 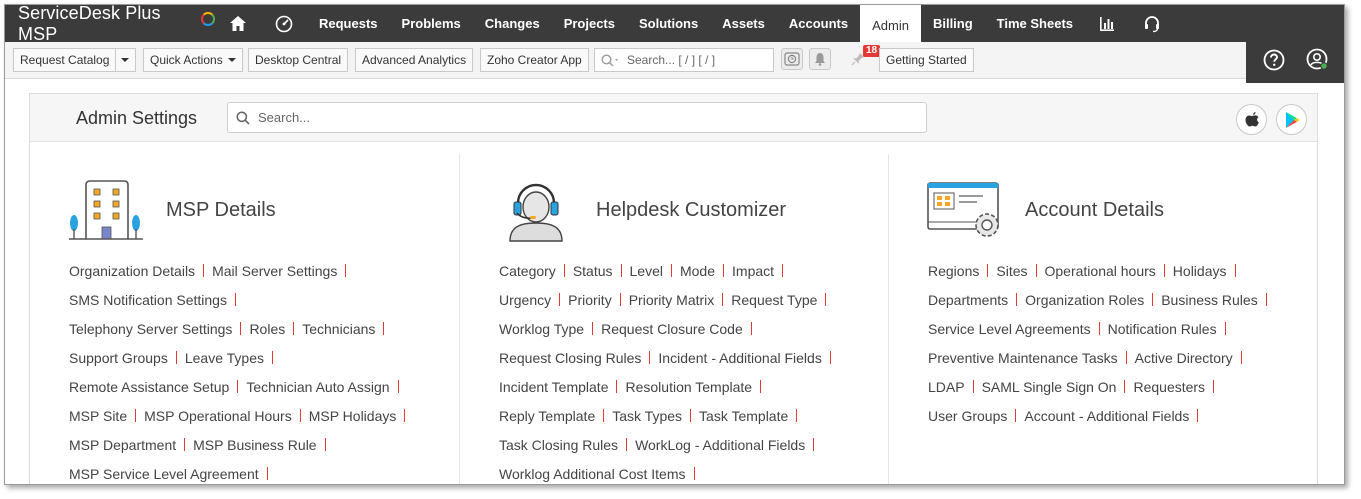 What do you see at coordinates (284, 23) in the screenshot?
I see `dashboard-gauge-icon` at bounding box center [284, 23].